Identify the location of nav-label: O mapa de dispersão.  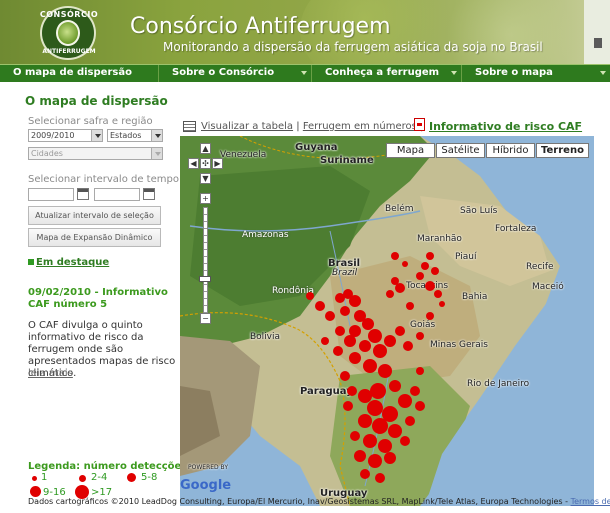
(72, 72).